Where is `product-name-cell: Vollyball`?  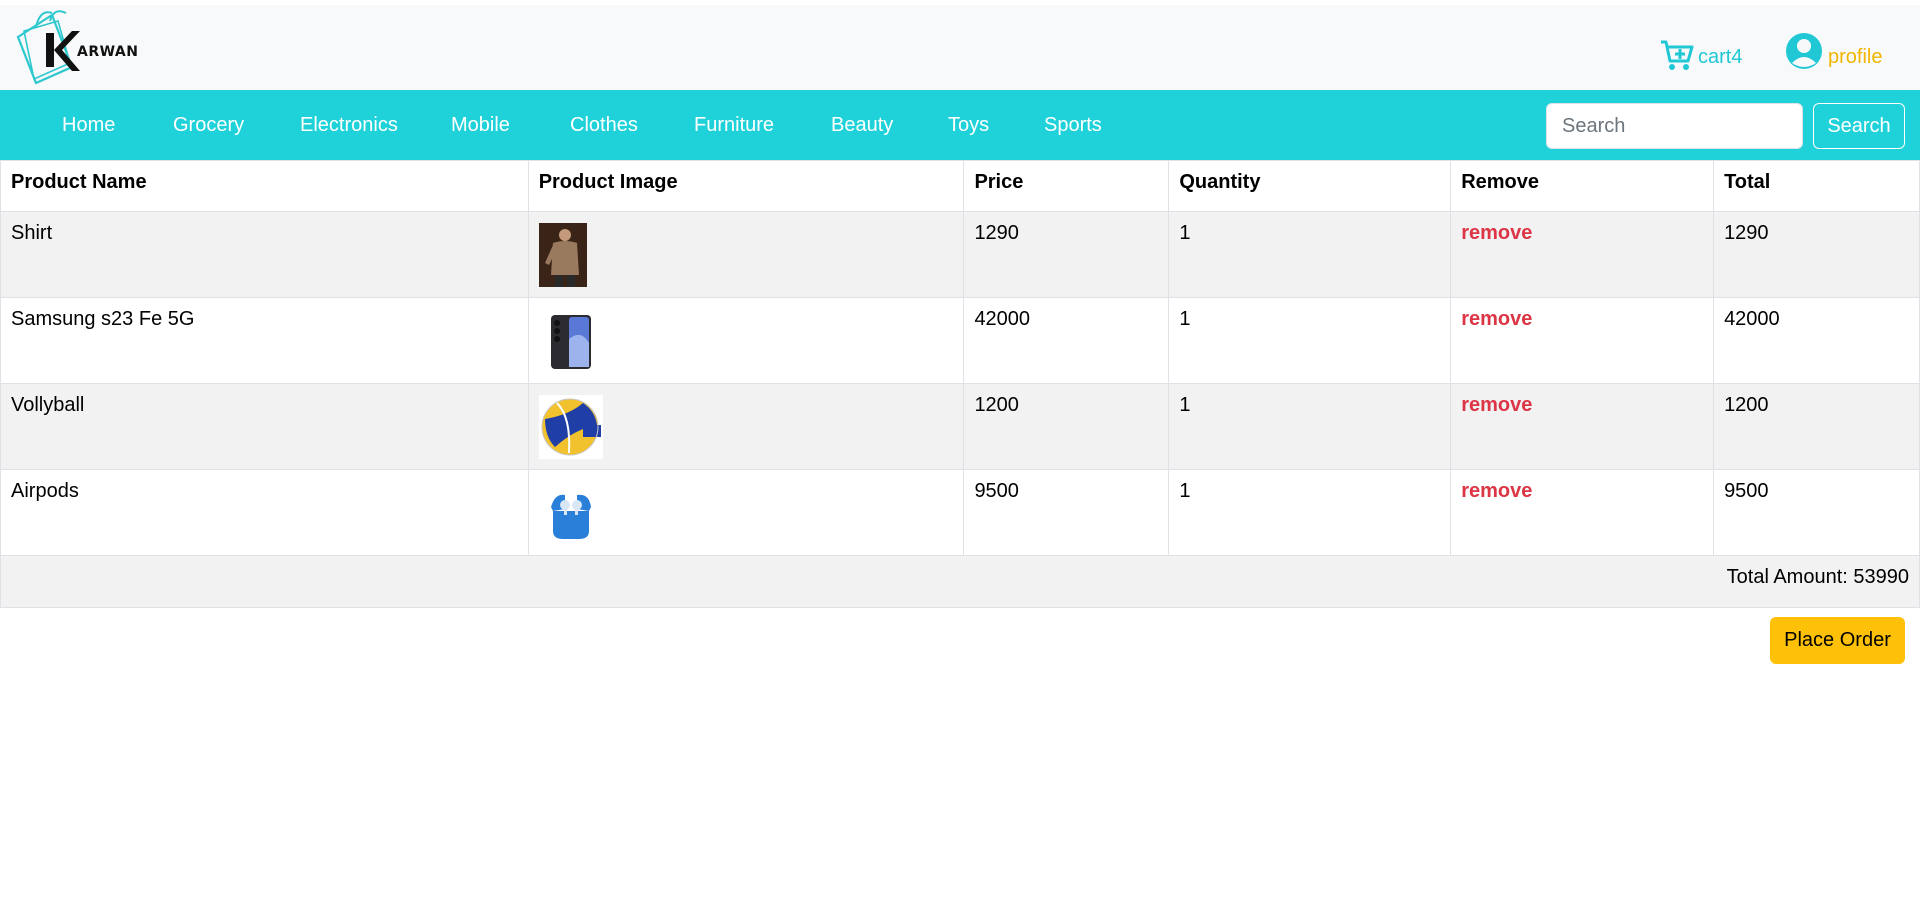
product-name-cell: Vollyball is located at coordinates (264, 426).